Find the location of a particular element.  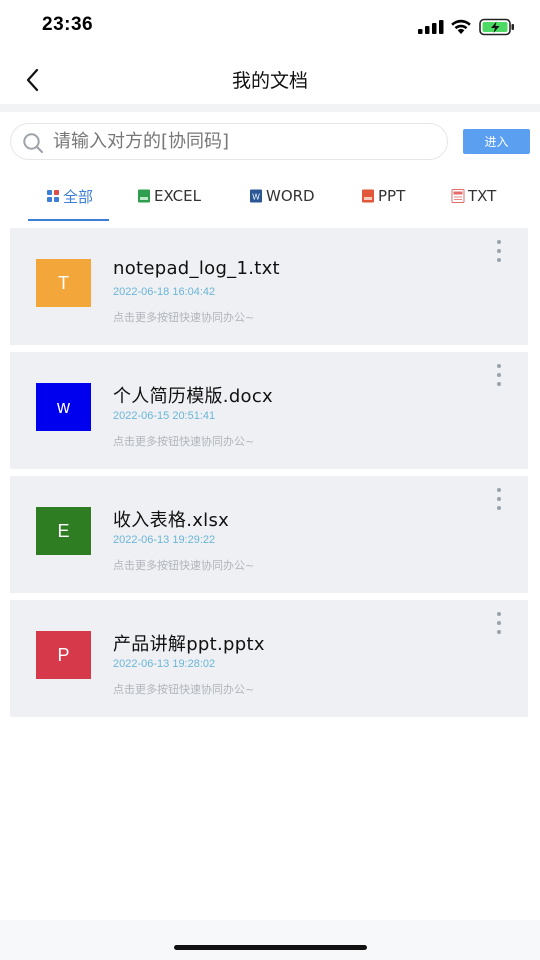

tab-label: EXCEL is located at coordinates (177, 196).